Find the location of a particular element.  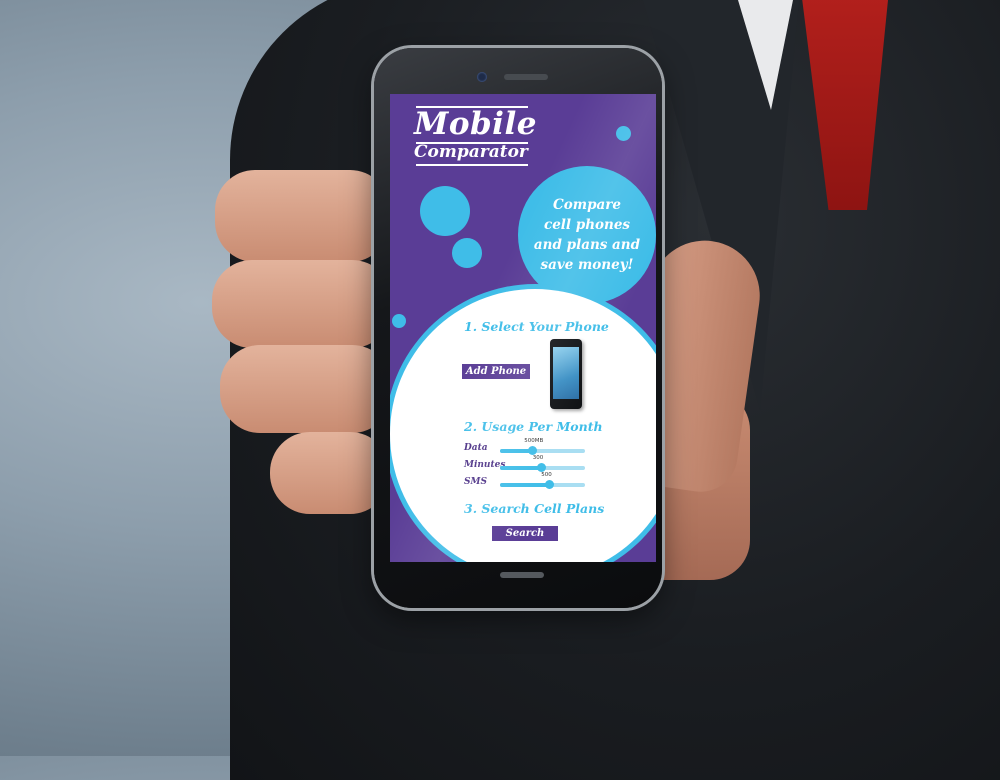

sms-slider: 500 is located at coordinates (542, 480).